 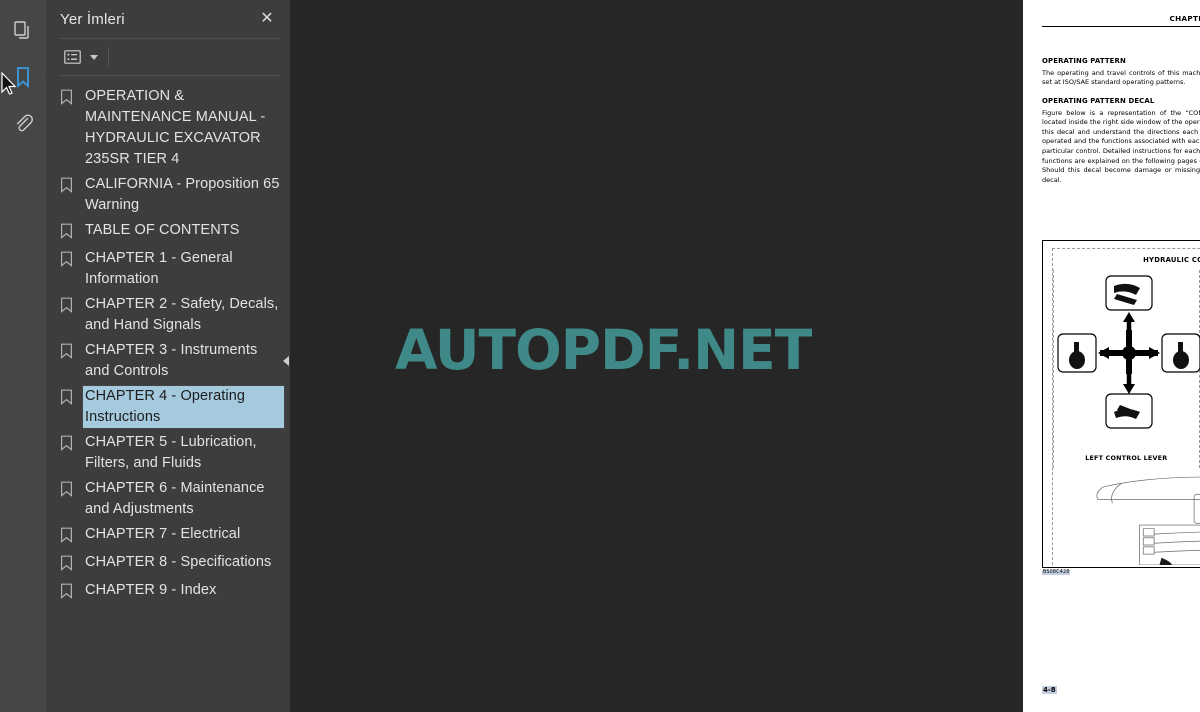 I want to click on toolbar-separator, so click(x=108, y=57).